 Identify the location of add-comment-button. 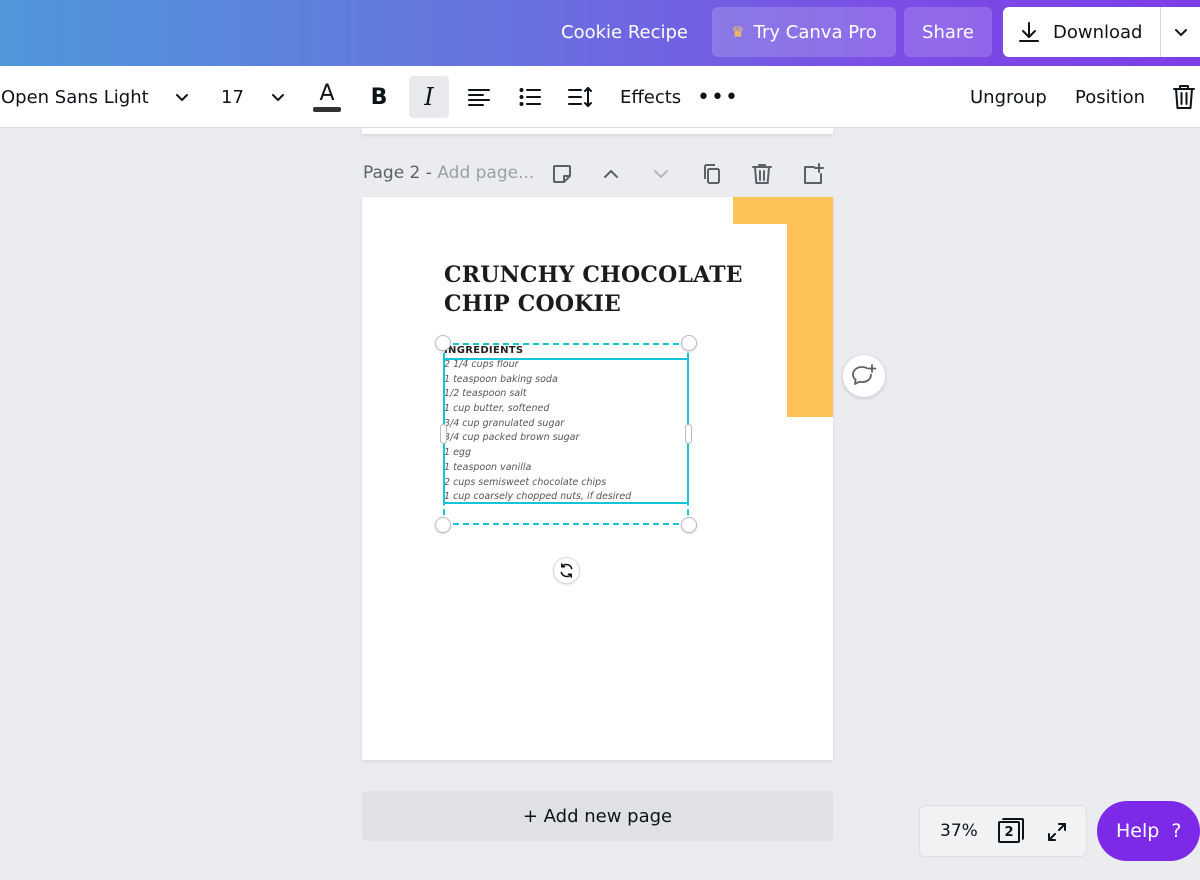
(864, 376).